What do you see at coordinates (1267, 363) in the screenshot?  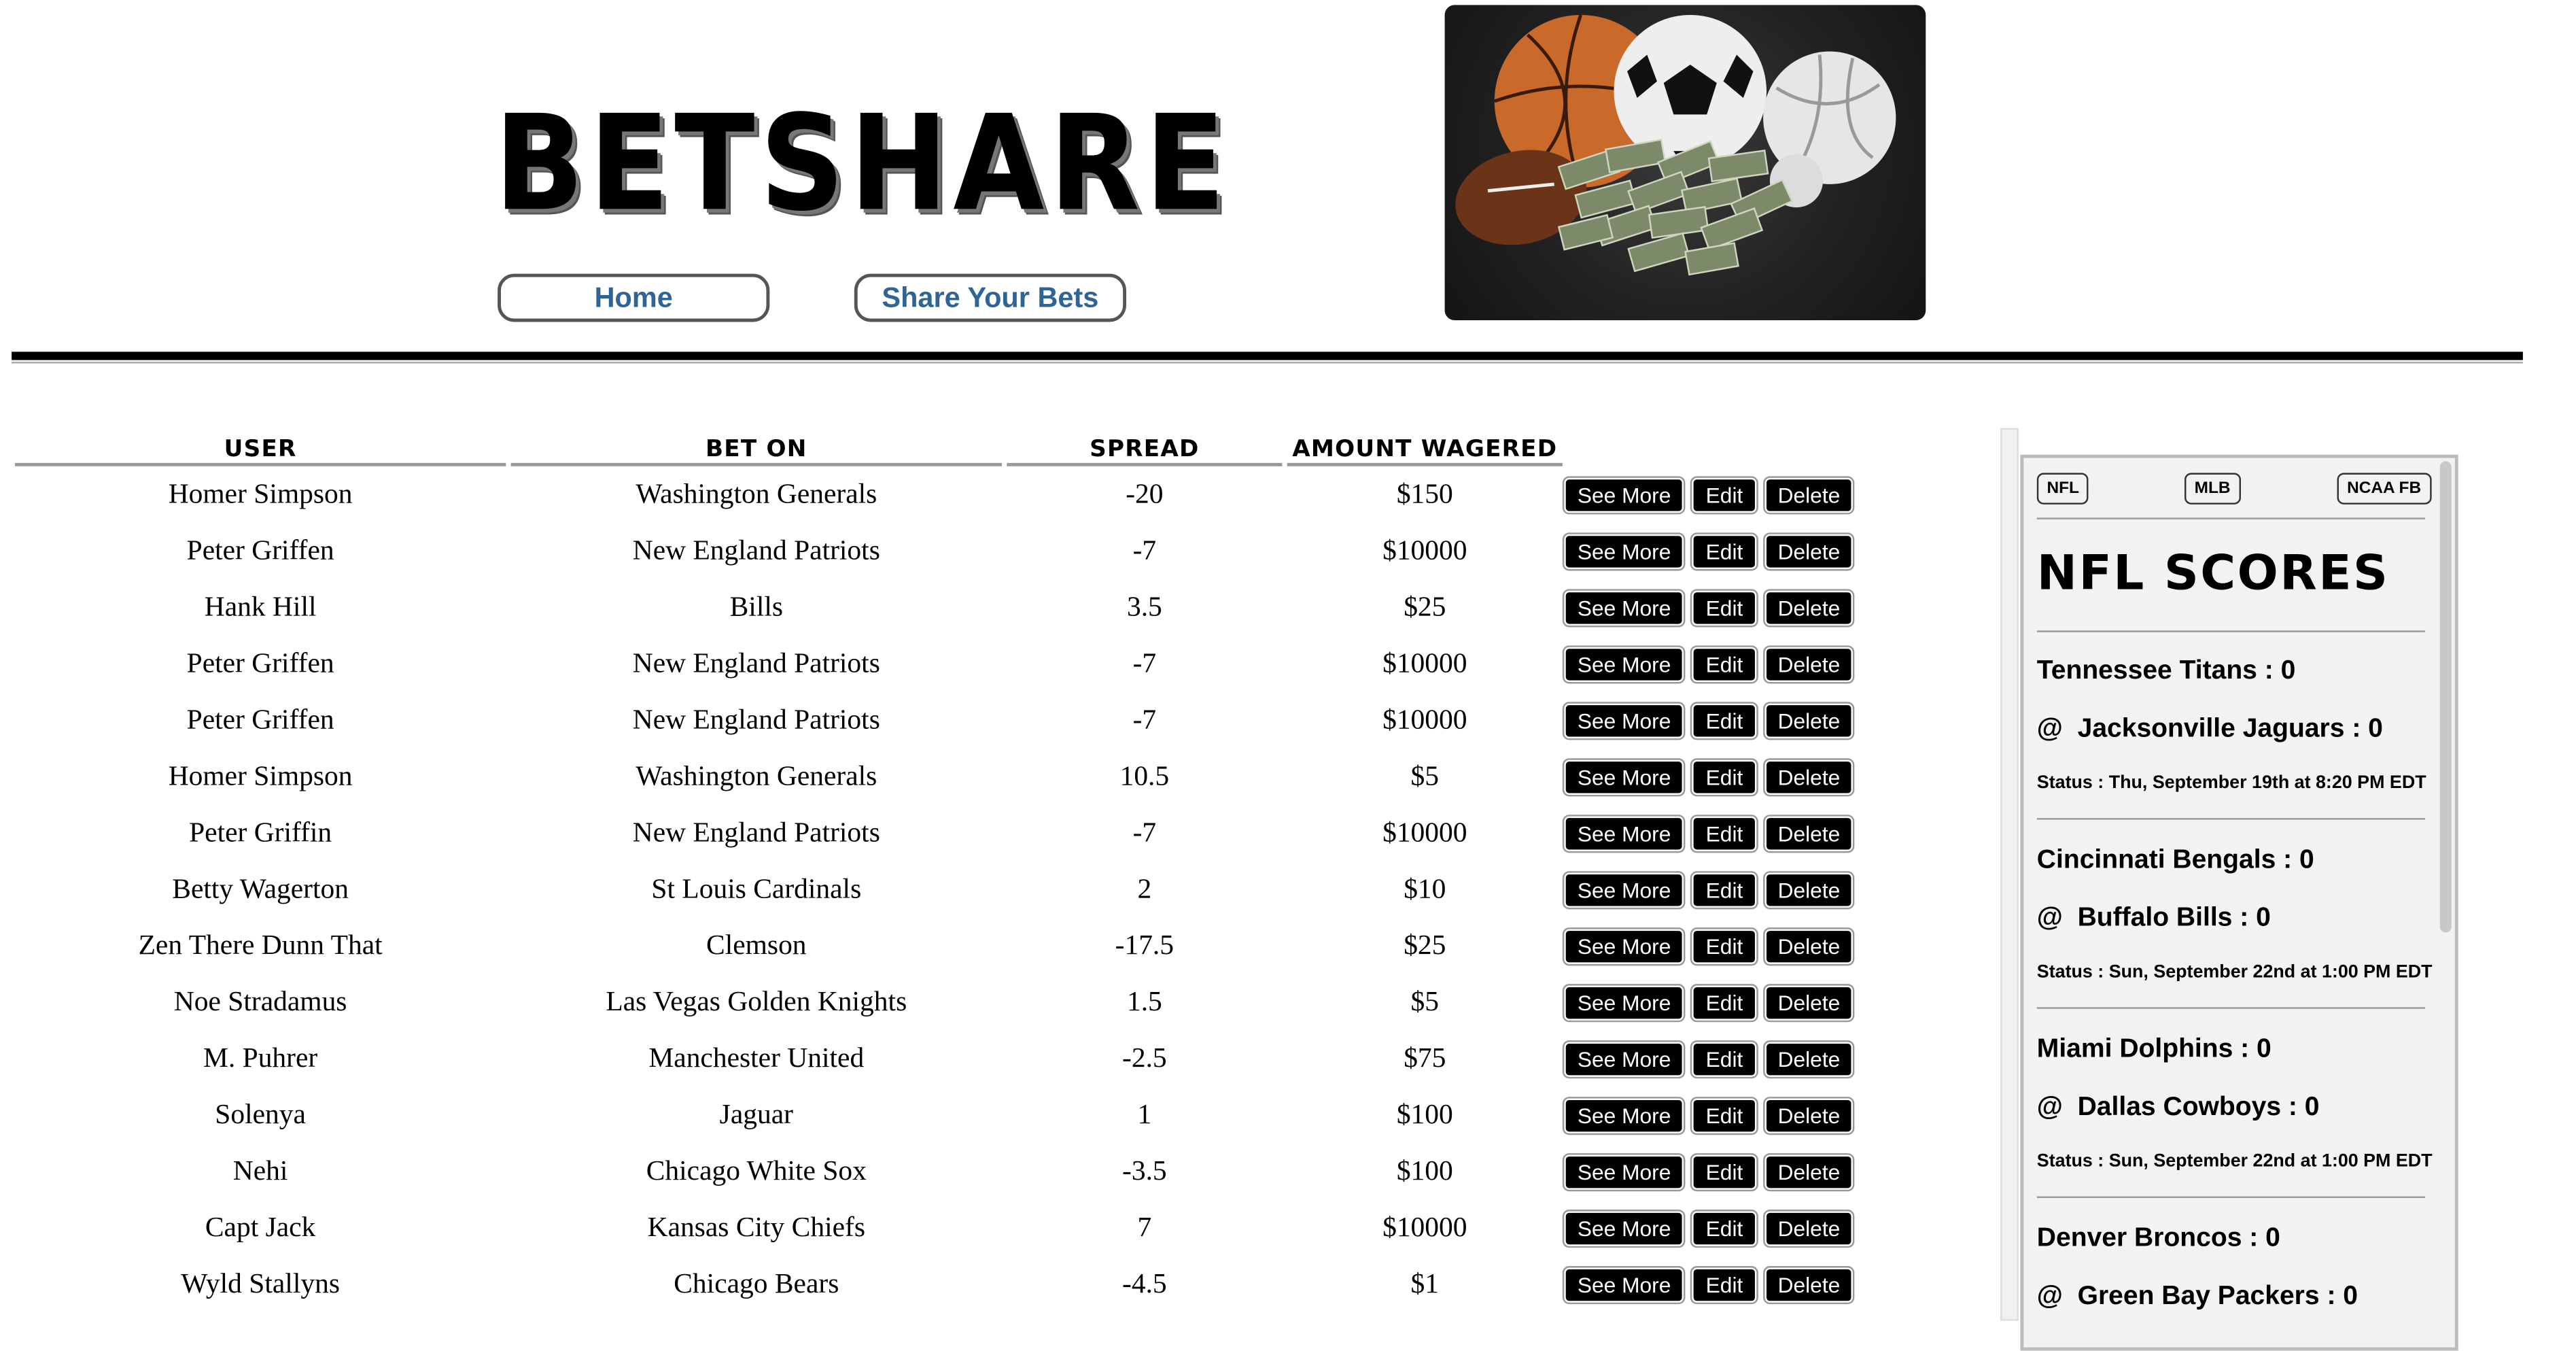 I see `header-divider-shadow` at bounding box center [1267, 363].